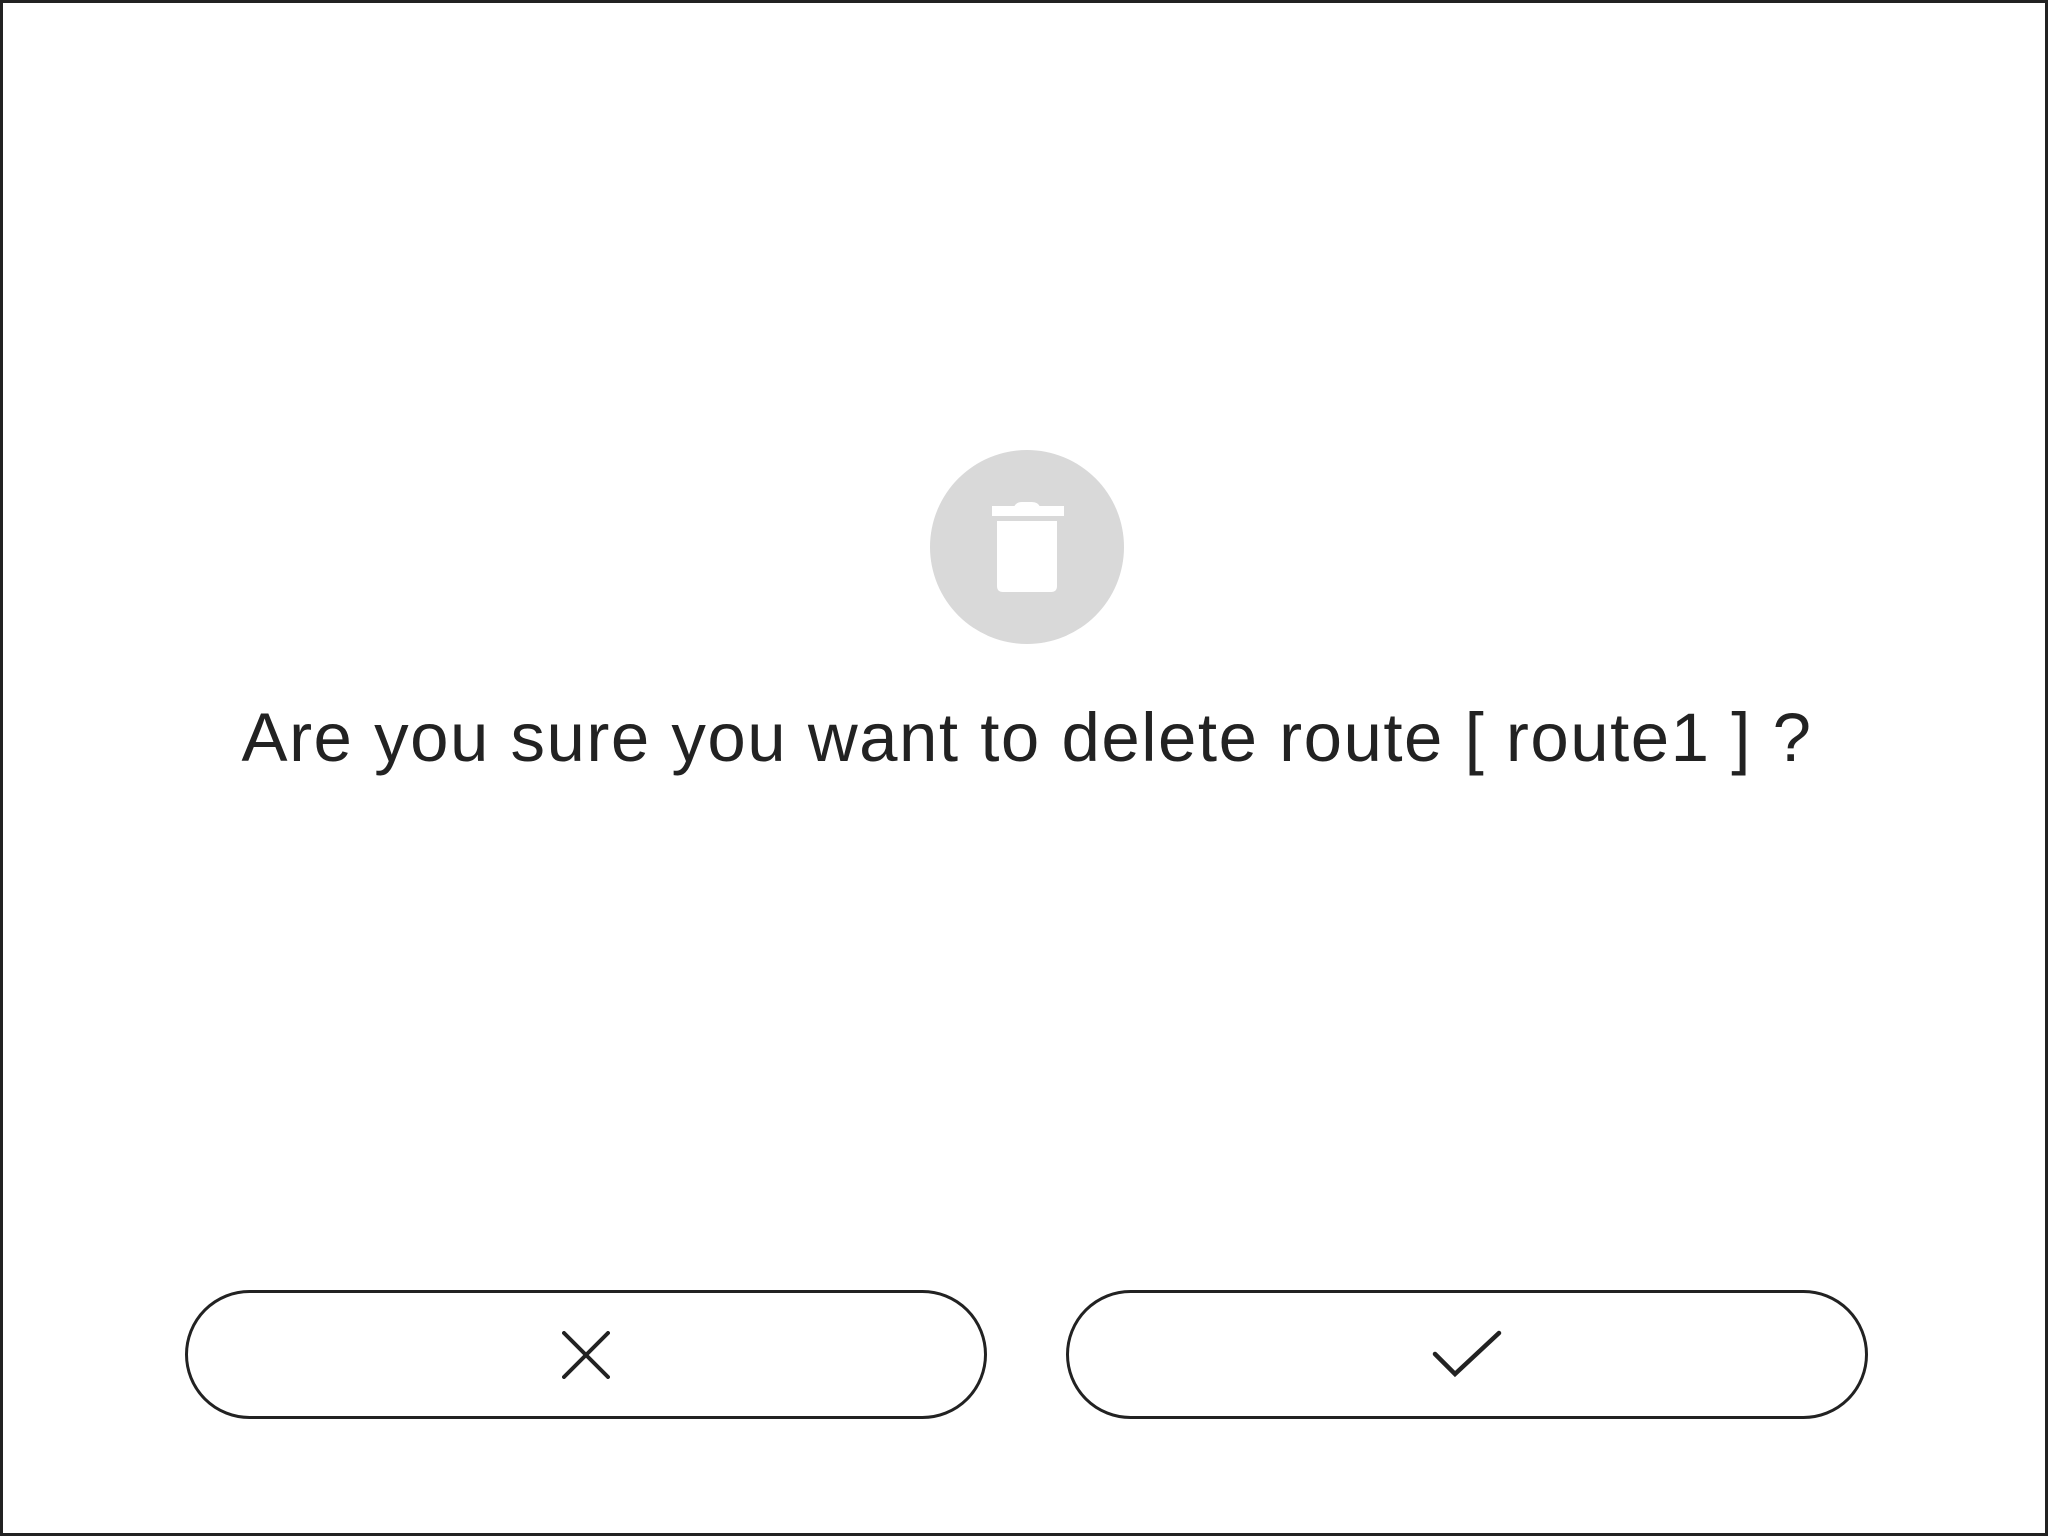 This screenshot has width=2048, height=1536. I want to click on confirm-button, so click(1467, 1354).